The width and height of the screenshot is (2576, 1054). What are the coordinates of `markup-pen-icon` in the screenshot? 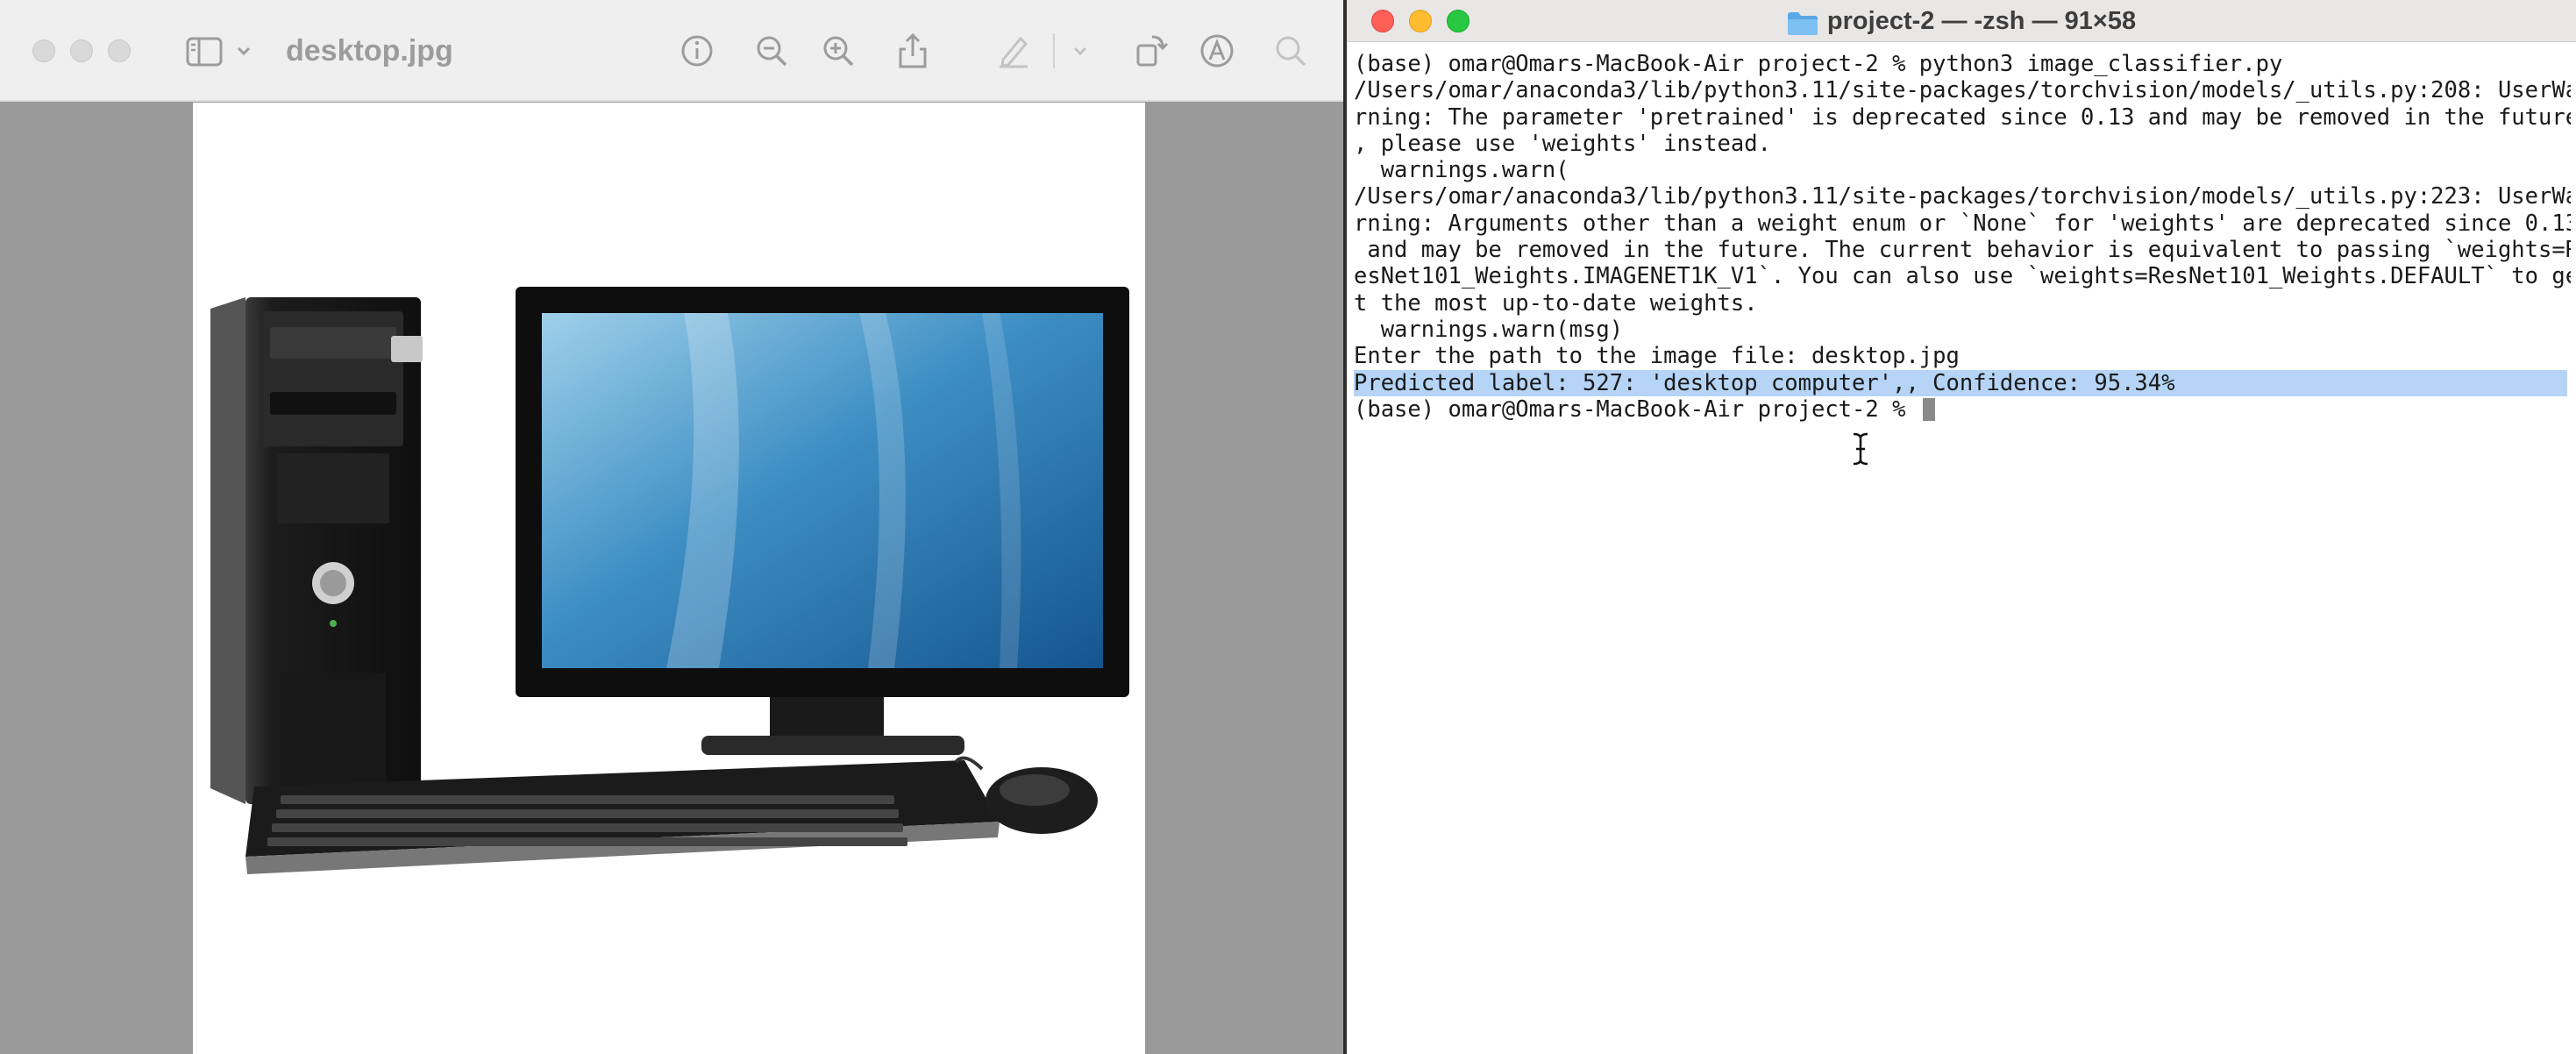 It's located at (1014, 52).